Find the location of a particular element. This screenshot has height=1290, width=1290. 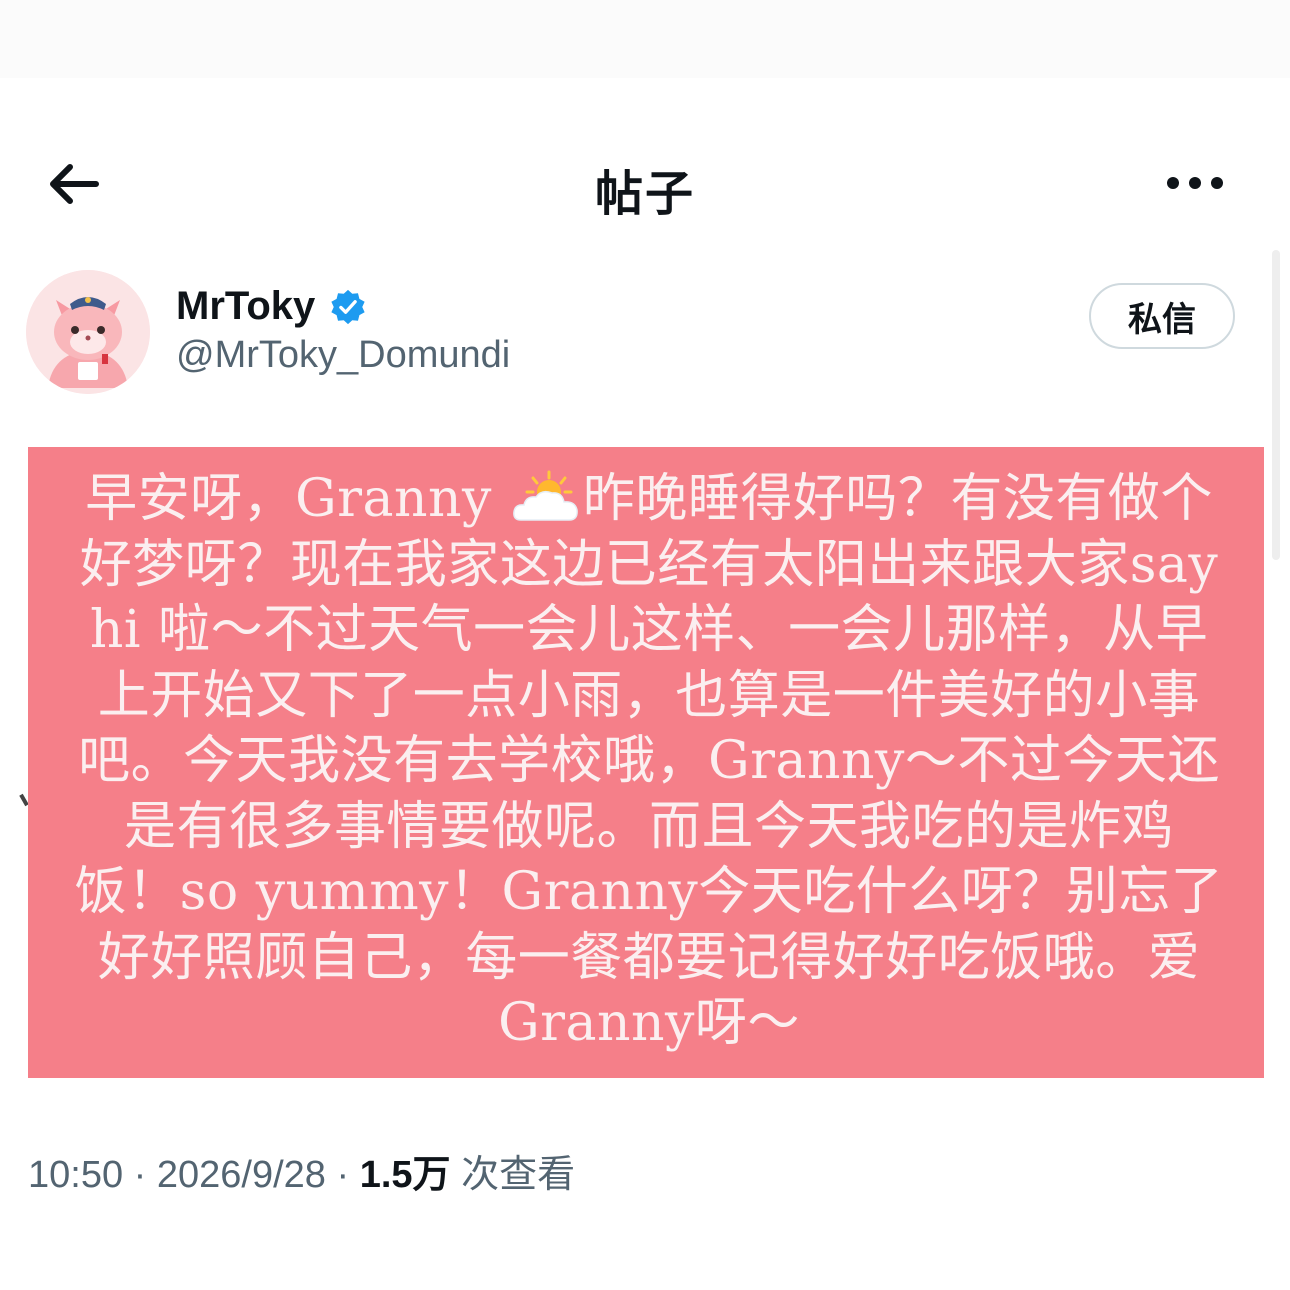

more-options-button is located at coordinates (1195, 183).